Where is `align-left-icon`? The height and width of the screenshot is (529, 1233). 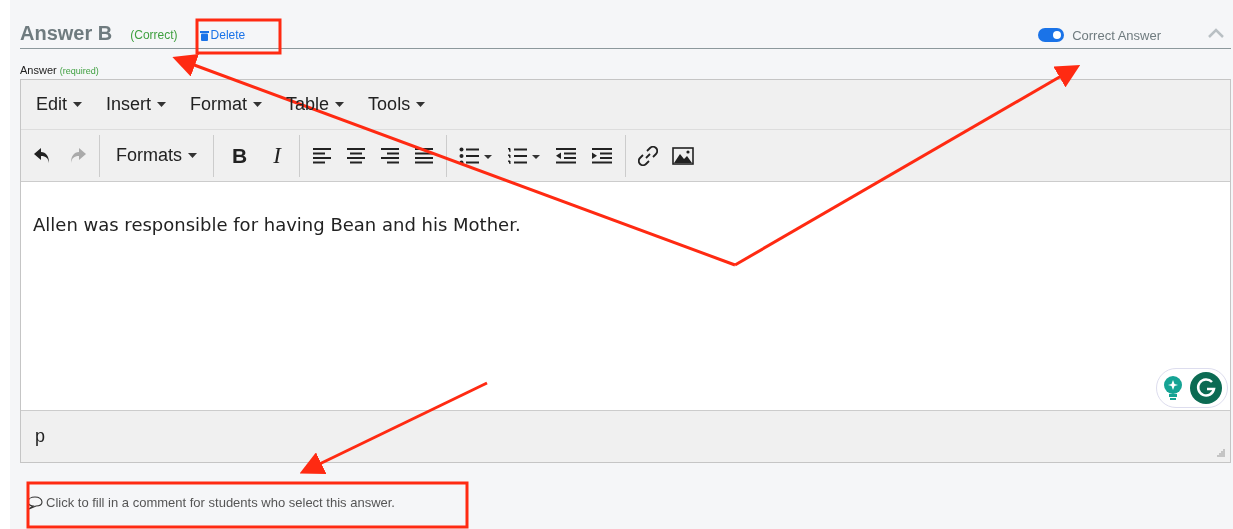 align-left-icon is located at coordinates (321, 155).